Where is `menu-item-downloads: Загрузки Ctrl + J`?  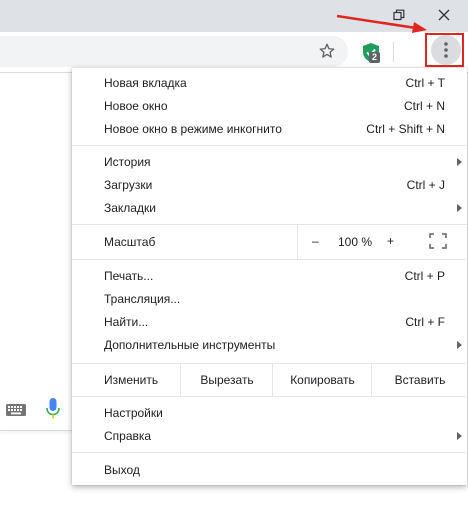
menu-item-downloads: Загрузки Ctrl + J is located at coordinates (269, 185).